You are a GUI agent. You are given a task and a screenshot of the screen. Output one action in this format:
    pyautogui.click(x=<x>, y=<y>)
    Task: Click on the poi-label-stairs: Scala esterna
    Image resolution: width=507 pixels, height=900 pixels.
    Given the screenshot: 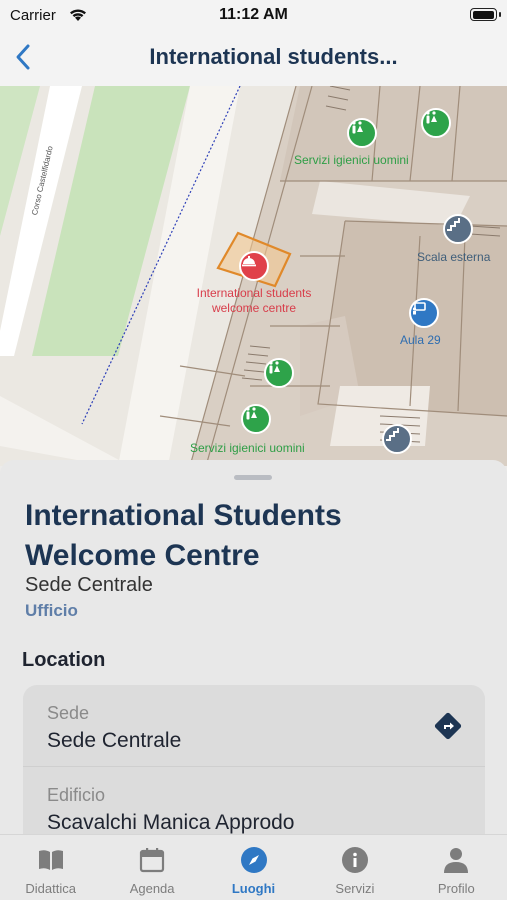 What is the action you would take?
    pyautogui.click(x=454, y=257)
    